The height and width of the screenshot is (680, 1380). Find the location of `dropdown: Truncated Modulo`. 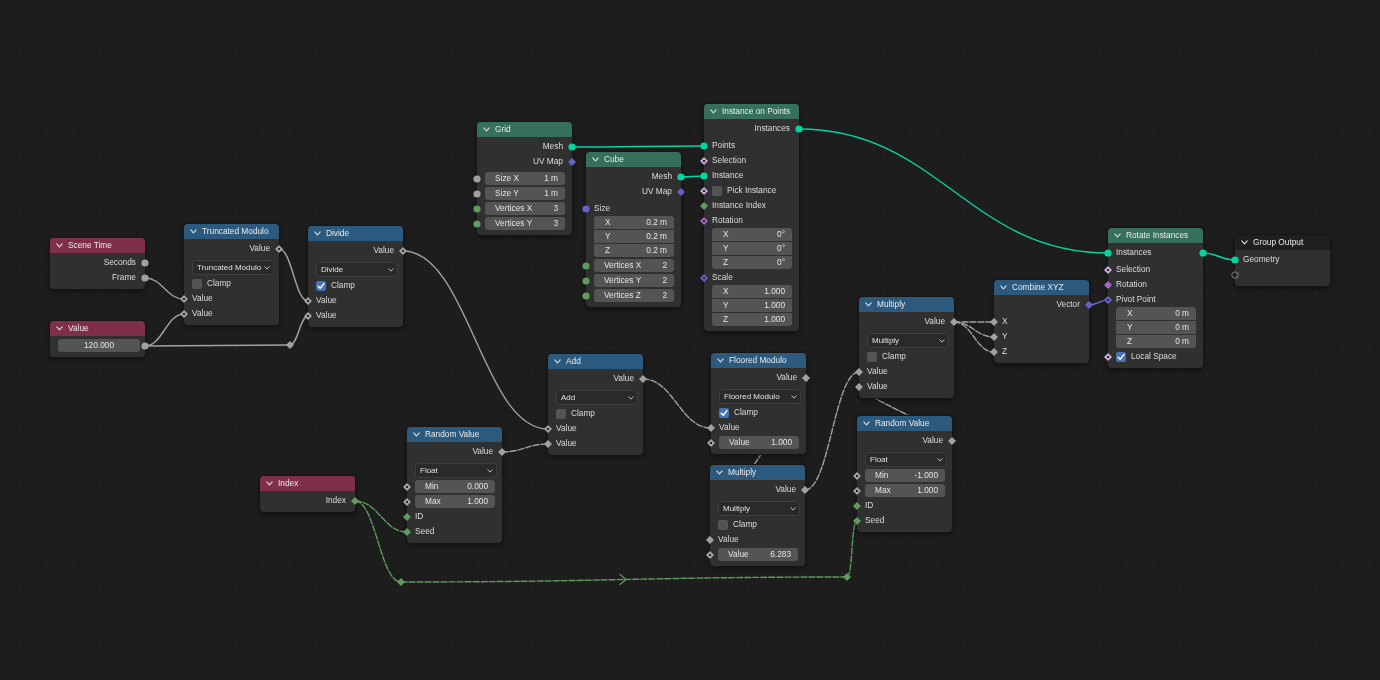

dropdown: Truncated Modulo is located at coordinates (233, 267).